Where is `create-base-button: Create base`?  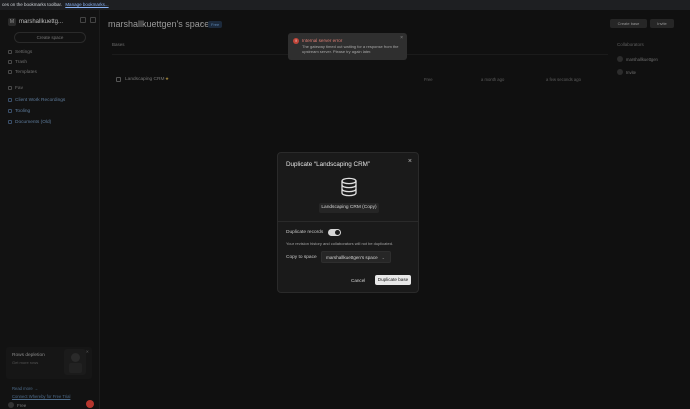
create-base-button: Create base is located at coordinates (628, 23).